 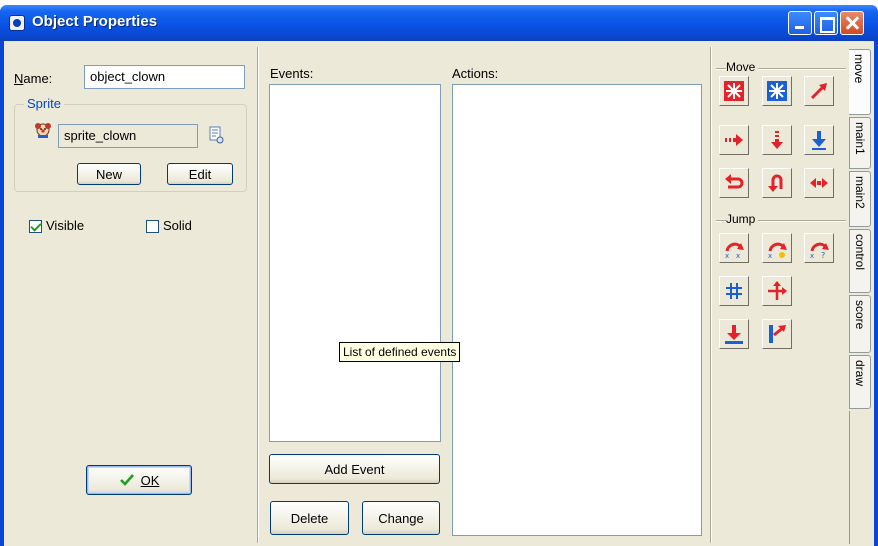 I want to click on speed-horizontal-action, so click(x=734, y=140).